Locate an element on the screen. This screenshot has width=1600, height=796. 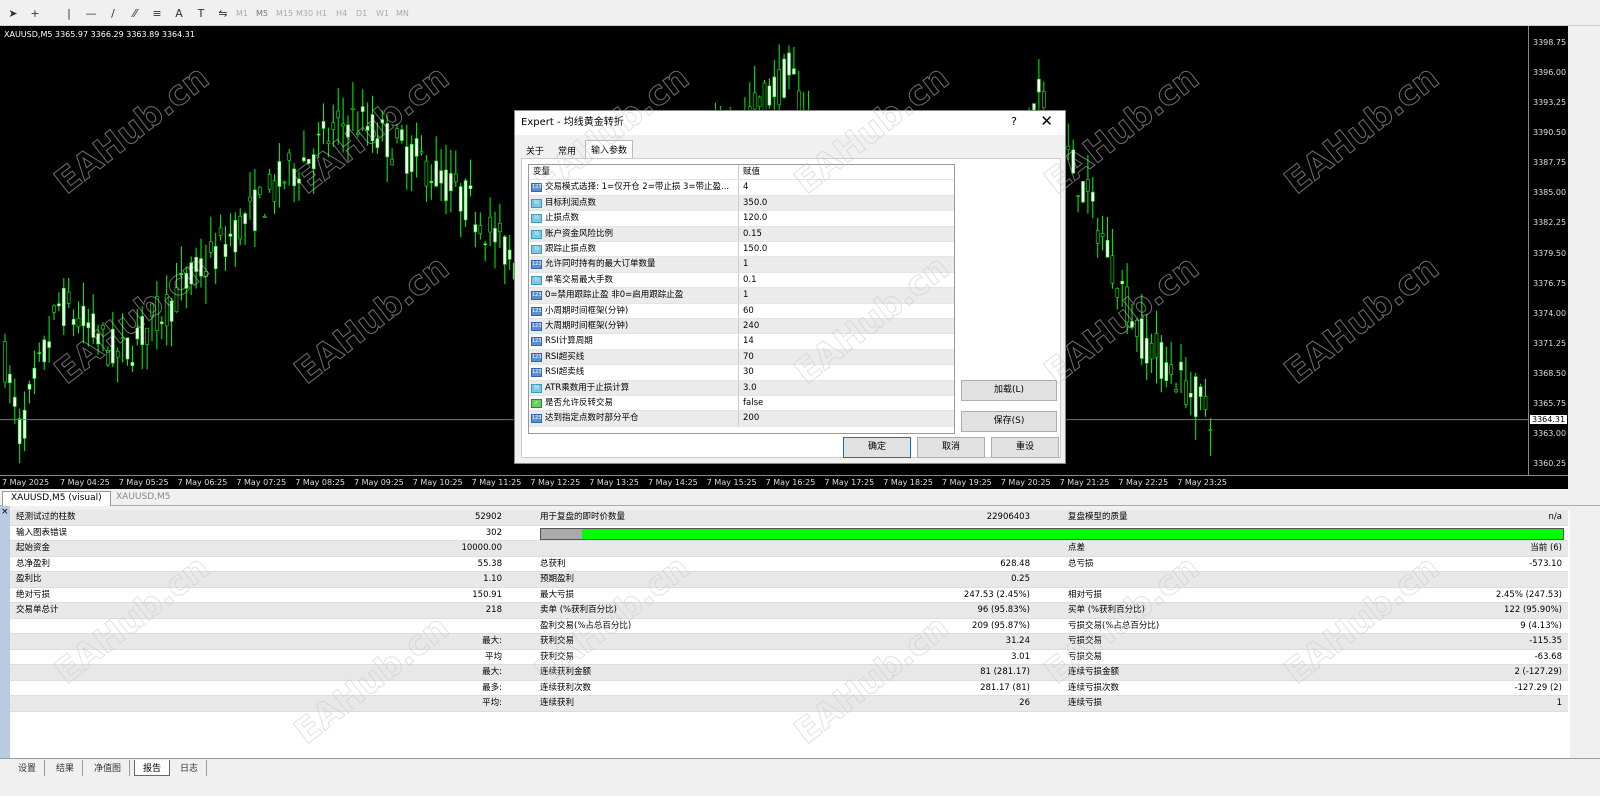
param-row: 123 RSI计算周期 14 is located at coordinates (741, 342).